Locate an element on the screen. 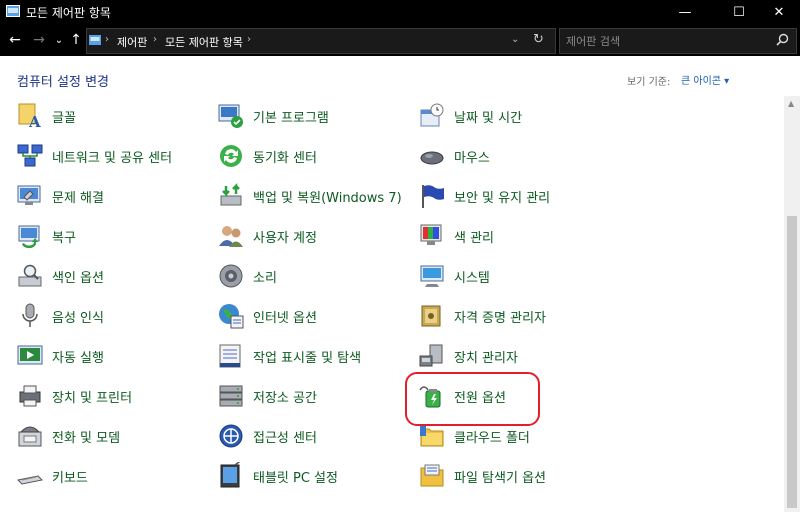 The width and height of the screenshot is (800, 512). cloud-folder-icon is located at coordinates (432, 436).